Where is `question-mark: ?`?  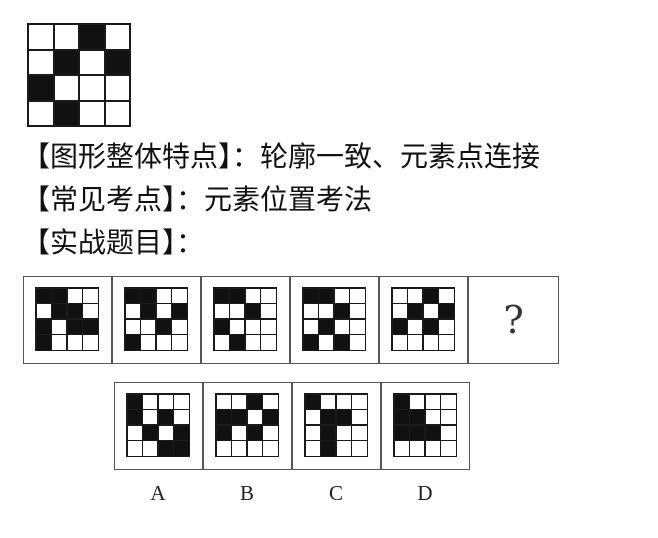 question-mark: ? is located at coordinates (513, 320).